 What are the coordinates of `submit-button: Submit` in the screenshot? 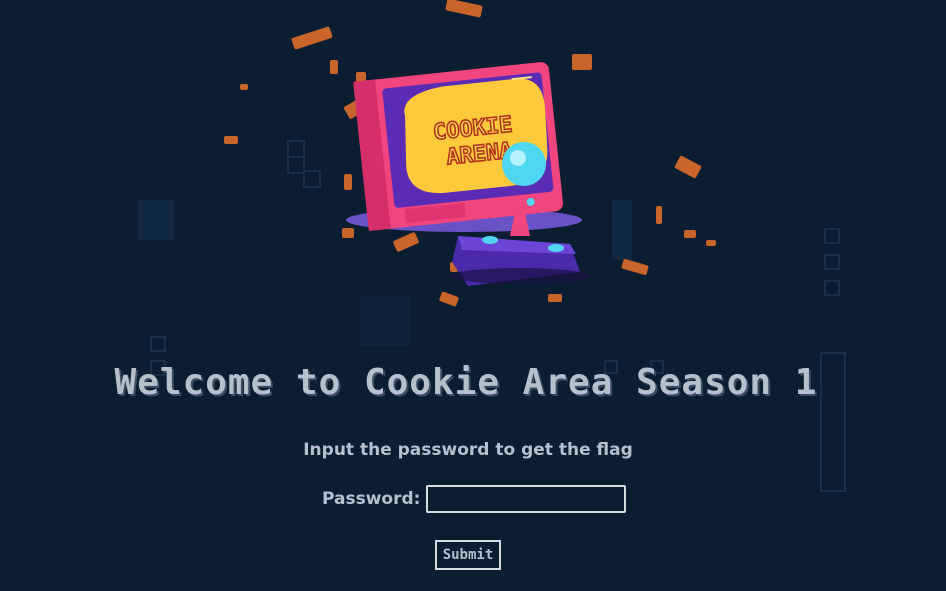 It's located at (468, 555).